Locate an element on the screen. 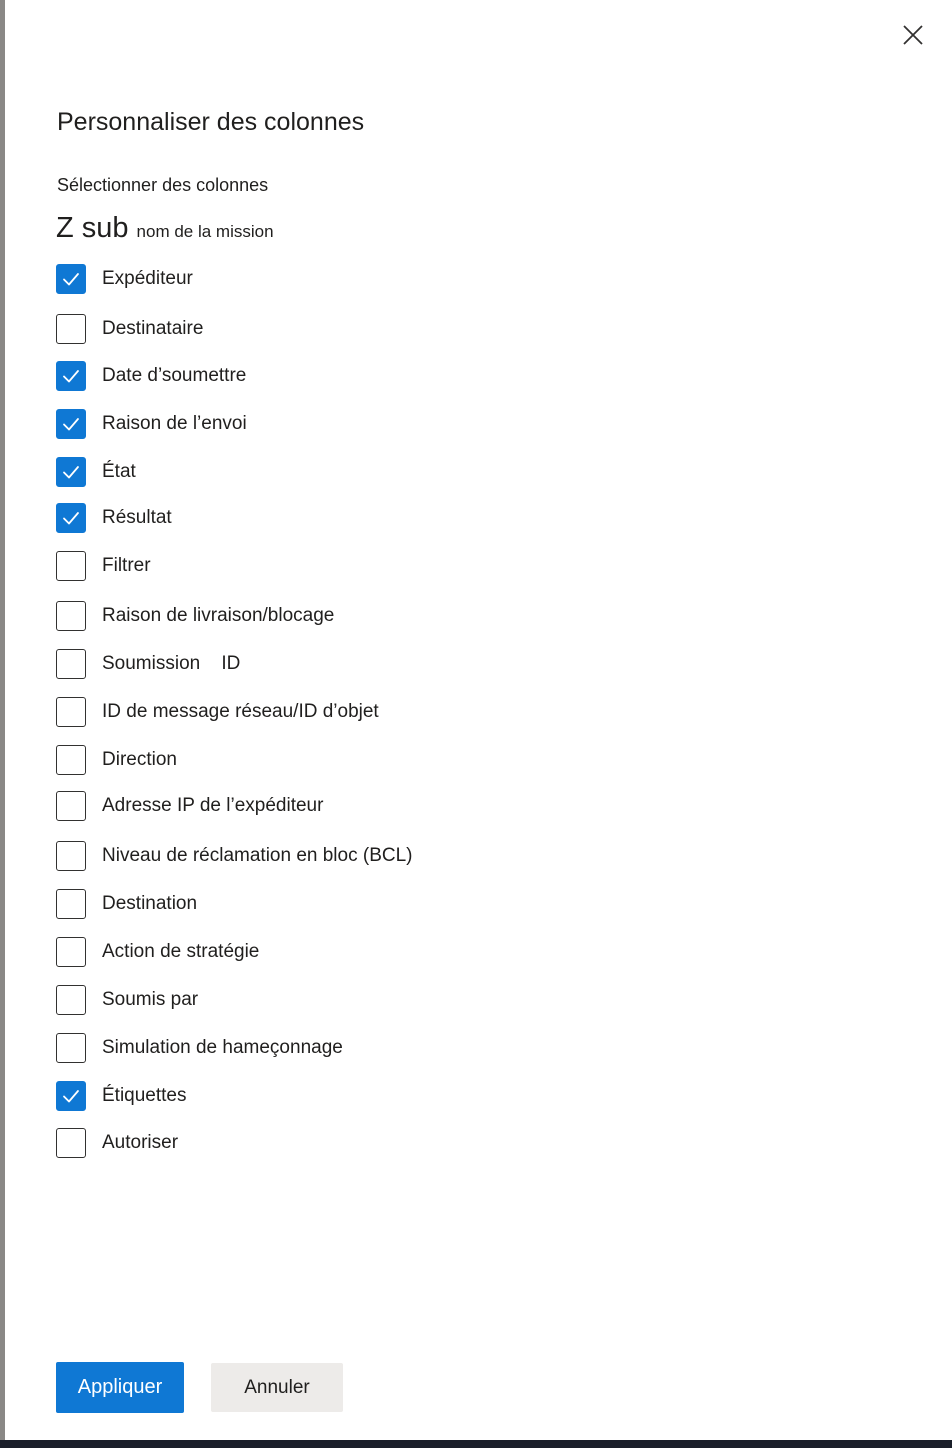 This screenshot has height=1448, width=952. column-option-label: Direction is located at coordinates (139, 759).